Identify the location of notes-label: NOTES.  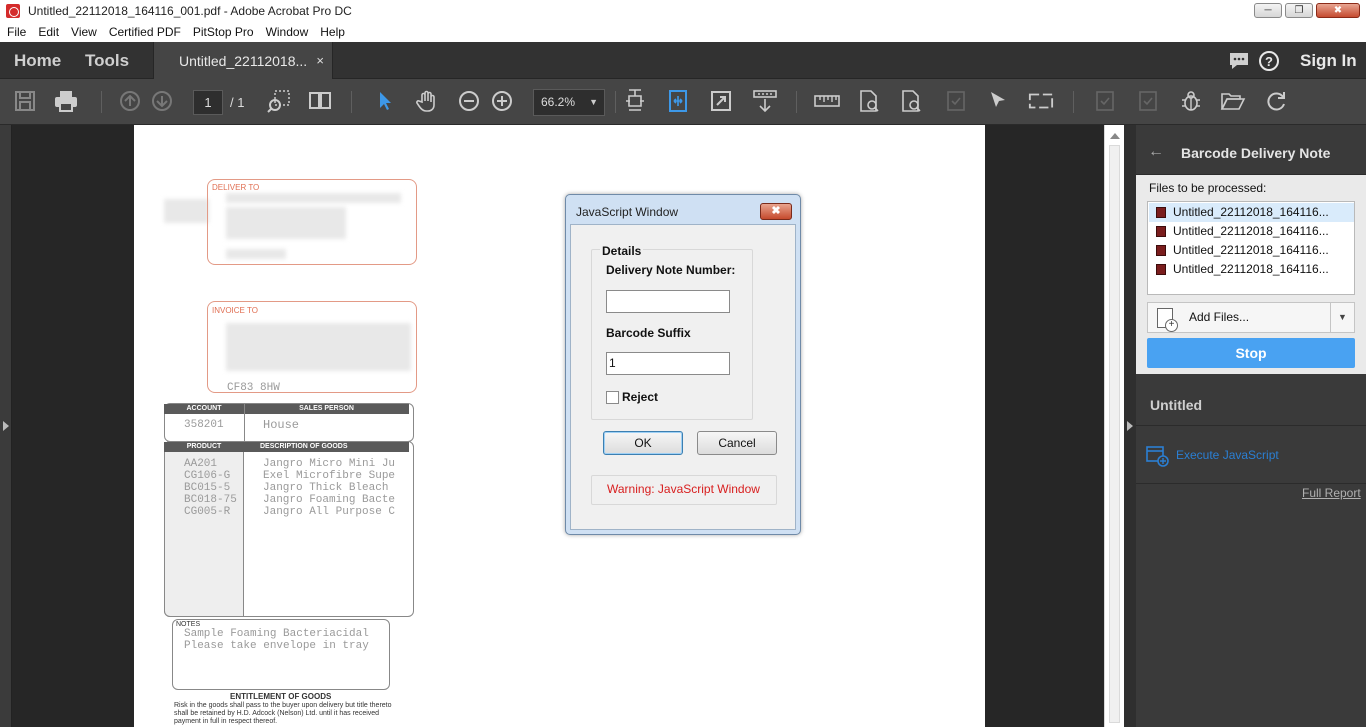
(188, 624).